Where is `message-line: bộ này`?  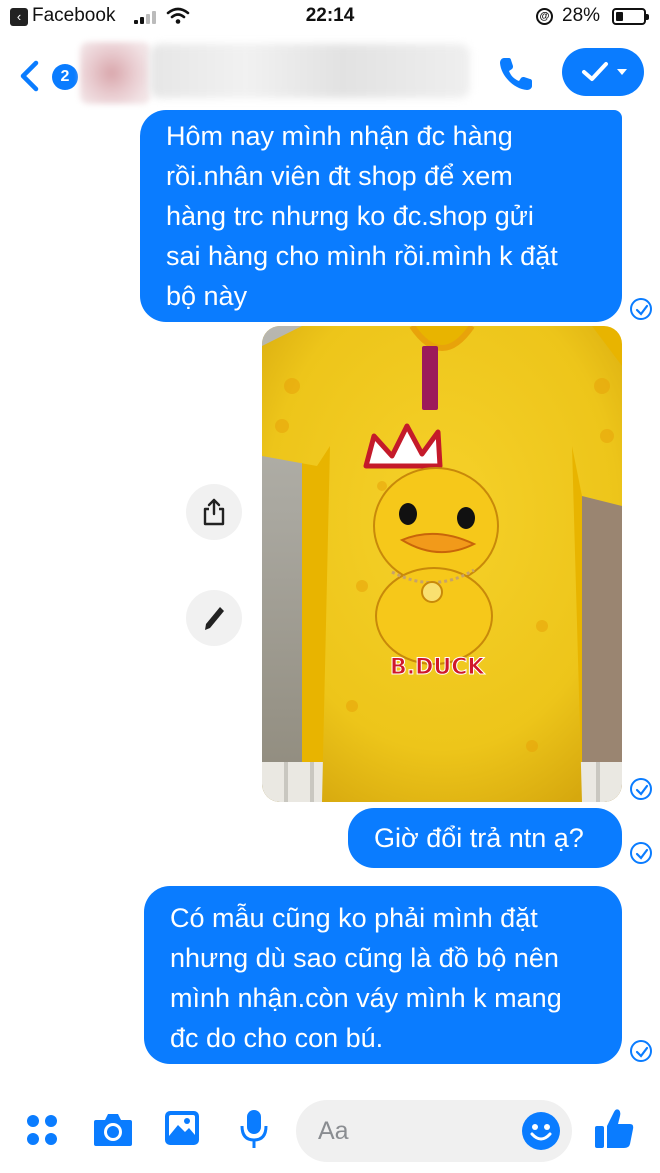
message-line: bộ này is located at coordinates (207, 296).